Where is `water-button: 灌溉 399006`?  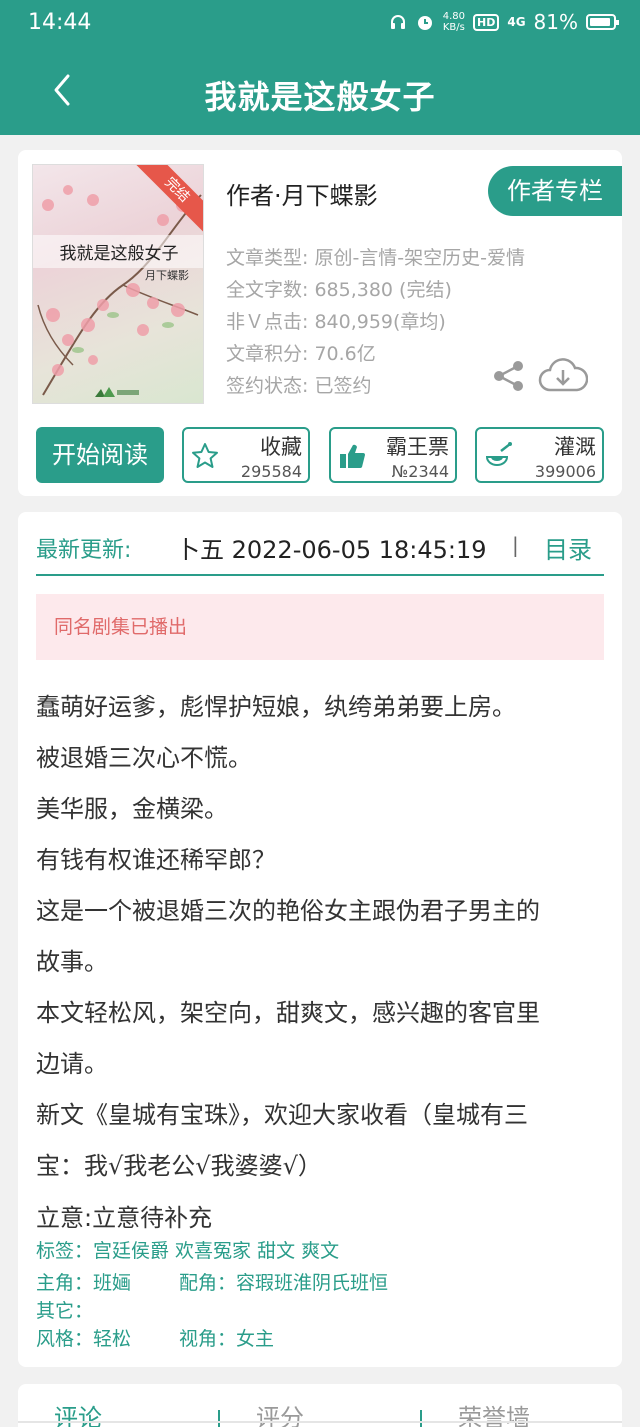 water-button: 灌溉 399006 is located at coordinates (539, 455).